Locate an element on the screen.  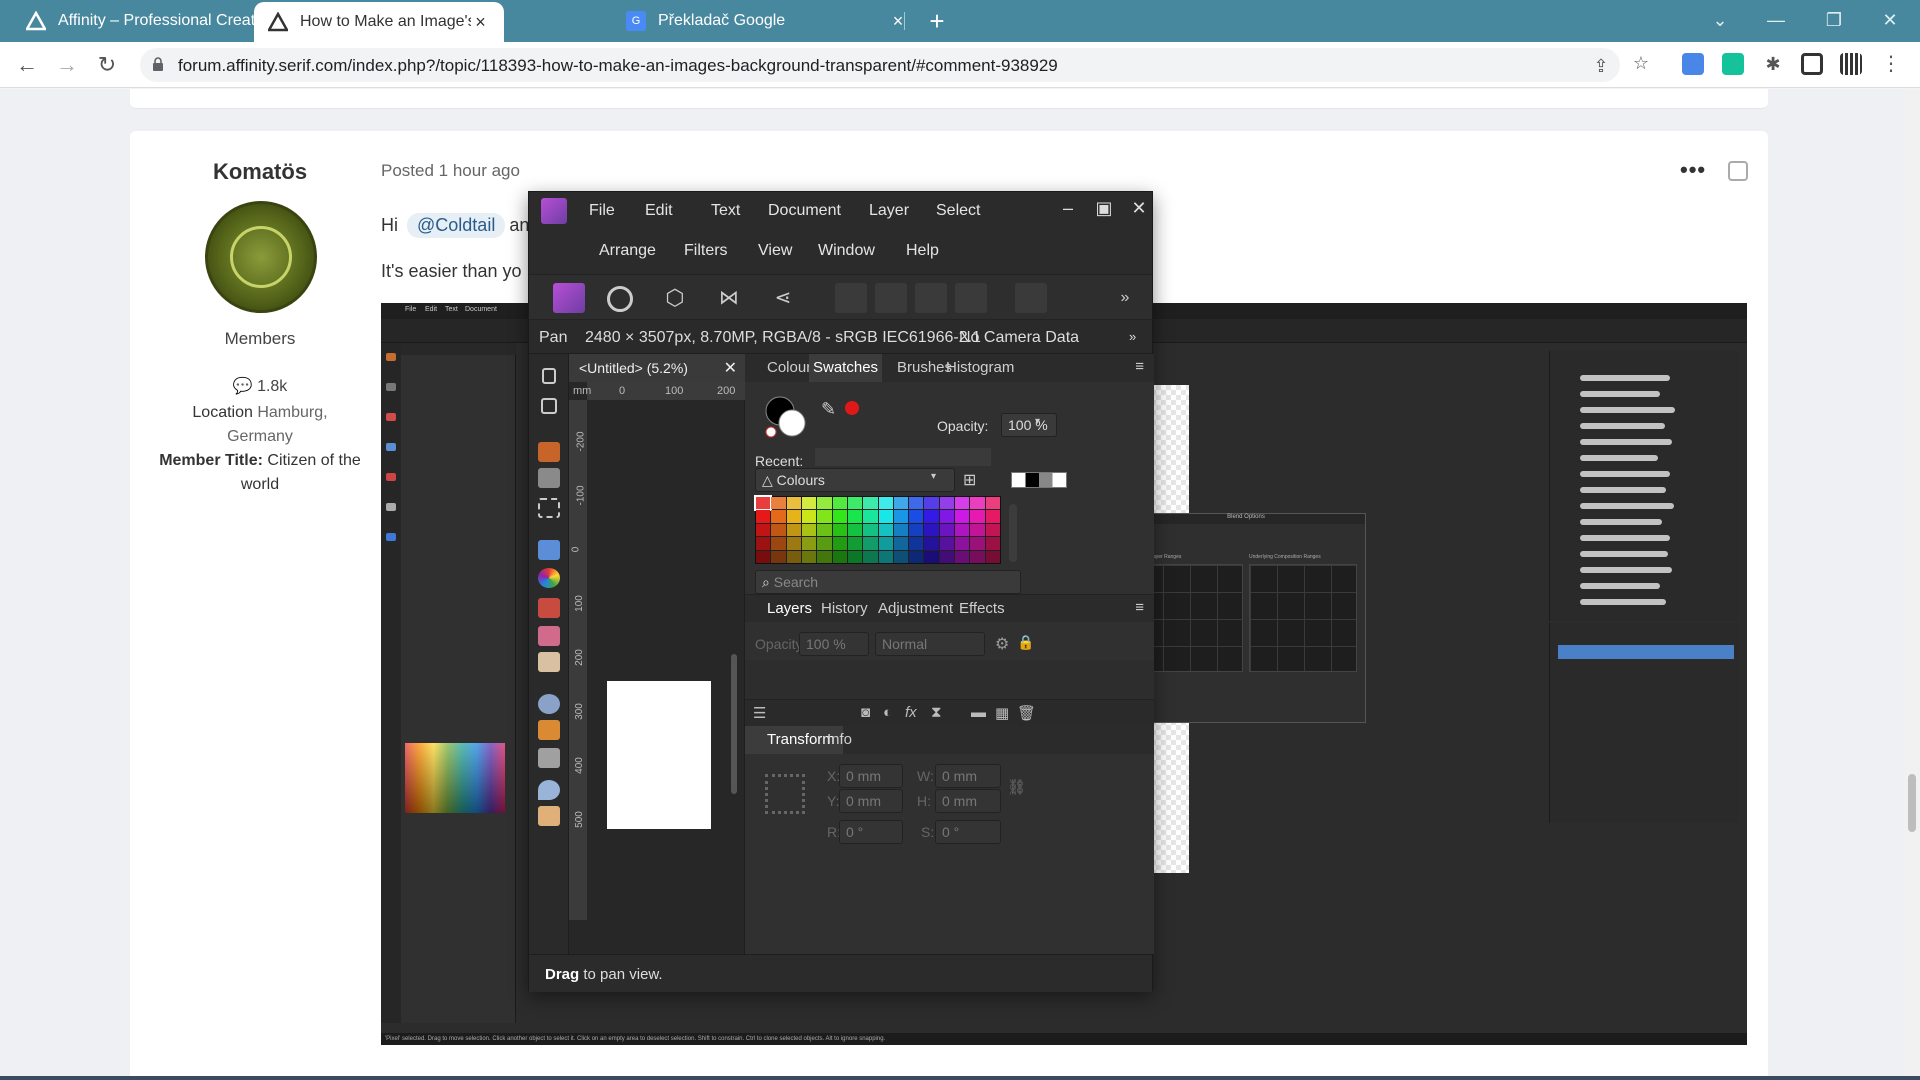
document-tab: <Untitled> (5.2%) ✕ is located at coordinates (657, 368).